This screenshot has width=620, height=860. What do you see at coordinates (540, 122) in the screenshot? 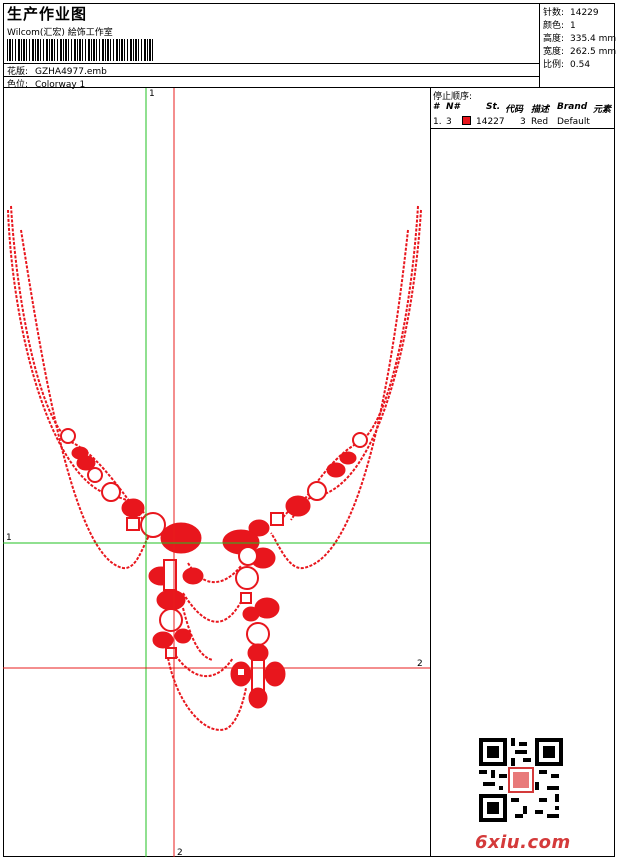
I see `row-description: Red` at bounding box center [540, 122].